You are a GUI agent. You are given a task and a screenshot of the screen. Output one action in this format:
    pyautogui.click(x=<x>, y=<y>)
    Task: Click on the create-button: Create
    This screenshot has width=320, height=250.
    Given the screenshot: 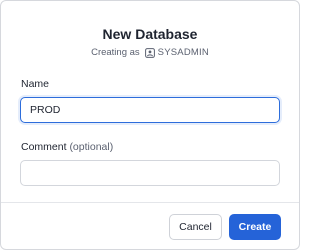 What is the action you would take?
    pyautogui.click(x=255, y=227)
    